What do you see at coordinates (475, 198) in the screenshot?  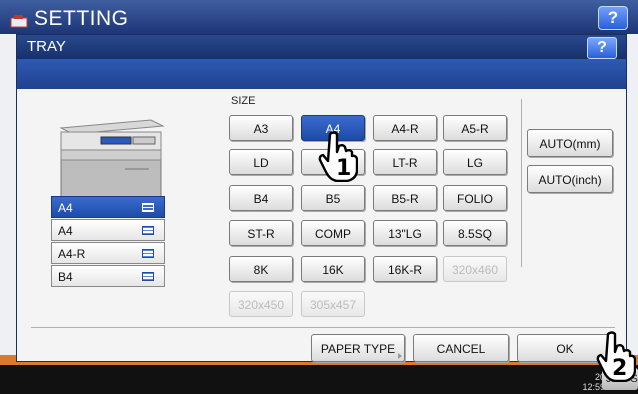 I see `size-folio-button: FOLIO` at bounding box center [475, 198].